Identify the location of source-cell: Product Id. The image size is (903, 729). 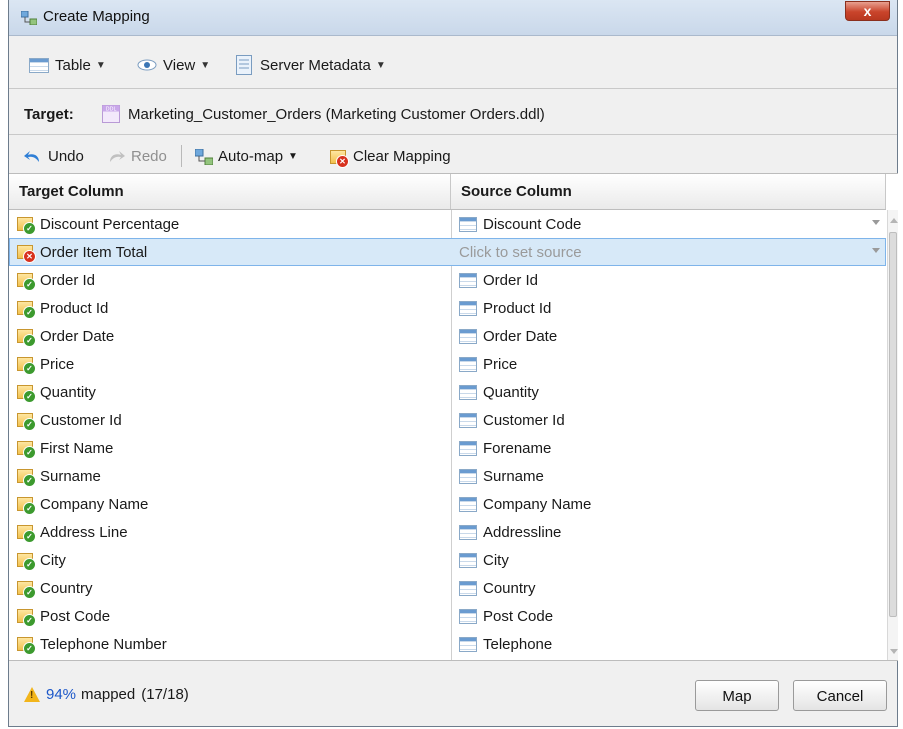
(672, 308).